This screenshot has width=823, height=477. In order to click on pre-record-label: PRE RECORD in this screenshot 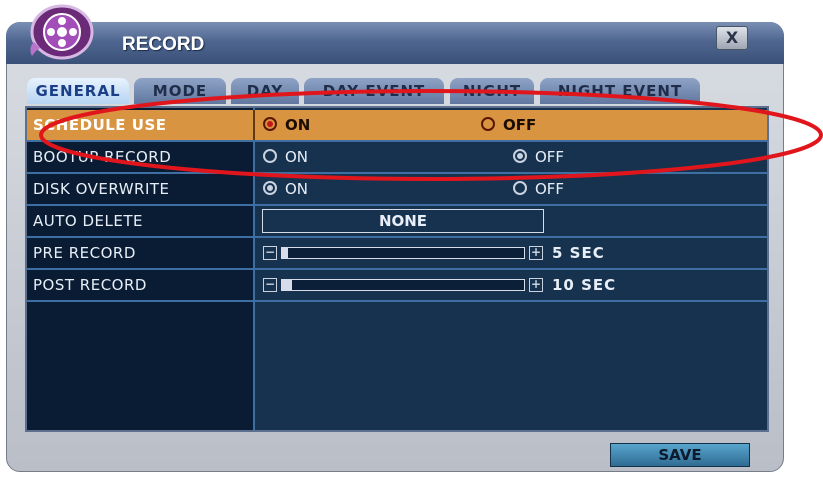, I will do `click(84, 253)`.